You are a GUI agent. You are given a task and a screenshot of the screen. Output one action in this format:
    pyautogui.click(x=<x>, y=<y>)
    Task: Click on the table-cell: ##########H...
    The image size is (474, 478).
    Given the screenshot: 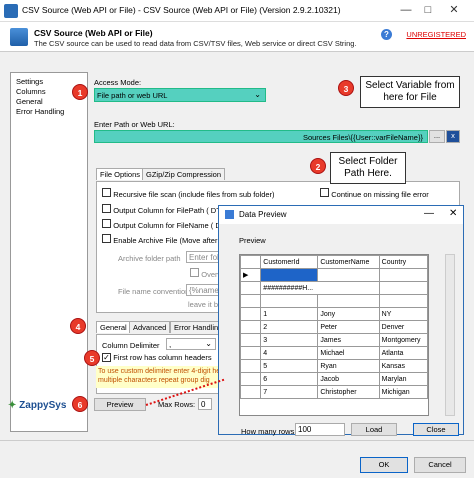 What is the action you would take?
    pyautogui.click(x=320, y=288)
    